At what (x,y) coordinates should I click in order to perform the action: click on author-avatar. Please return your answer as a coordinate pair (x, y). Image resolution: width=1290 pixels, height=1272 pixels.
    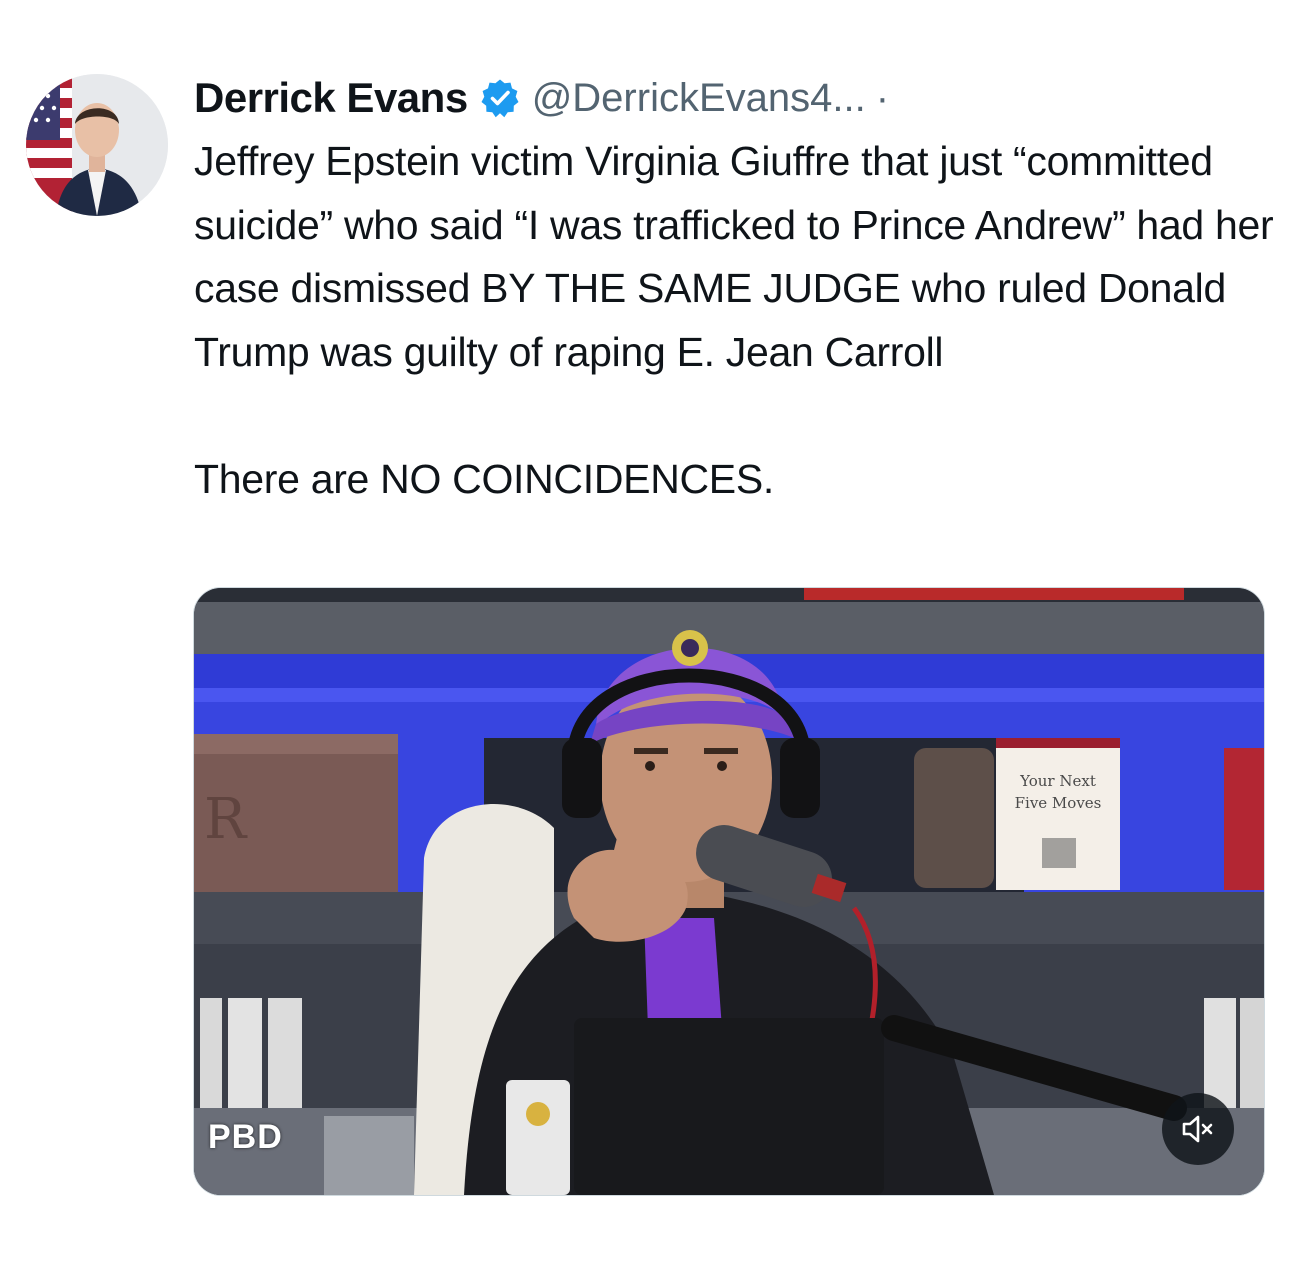
    Looking at the image, I should click on (97, 145).